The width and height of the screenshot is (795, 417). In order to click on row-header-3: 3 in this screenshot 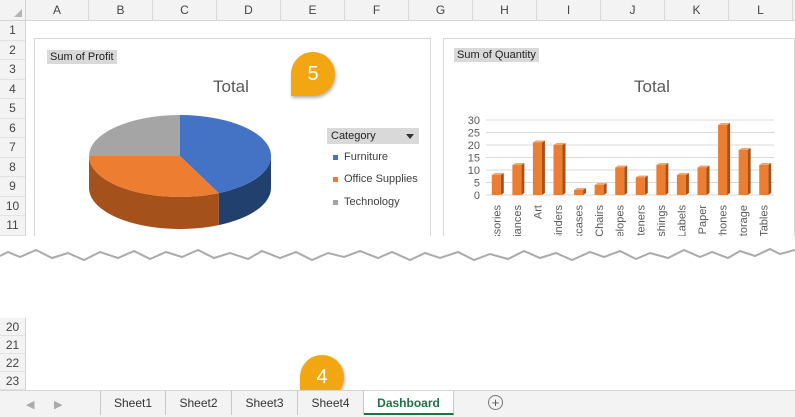, I will do `click(12, 70)`.